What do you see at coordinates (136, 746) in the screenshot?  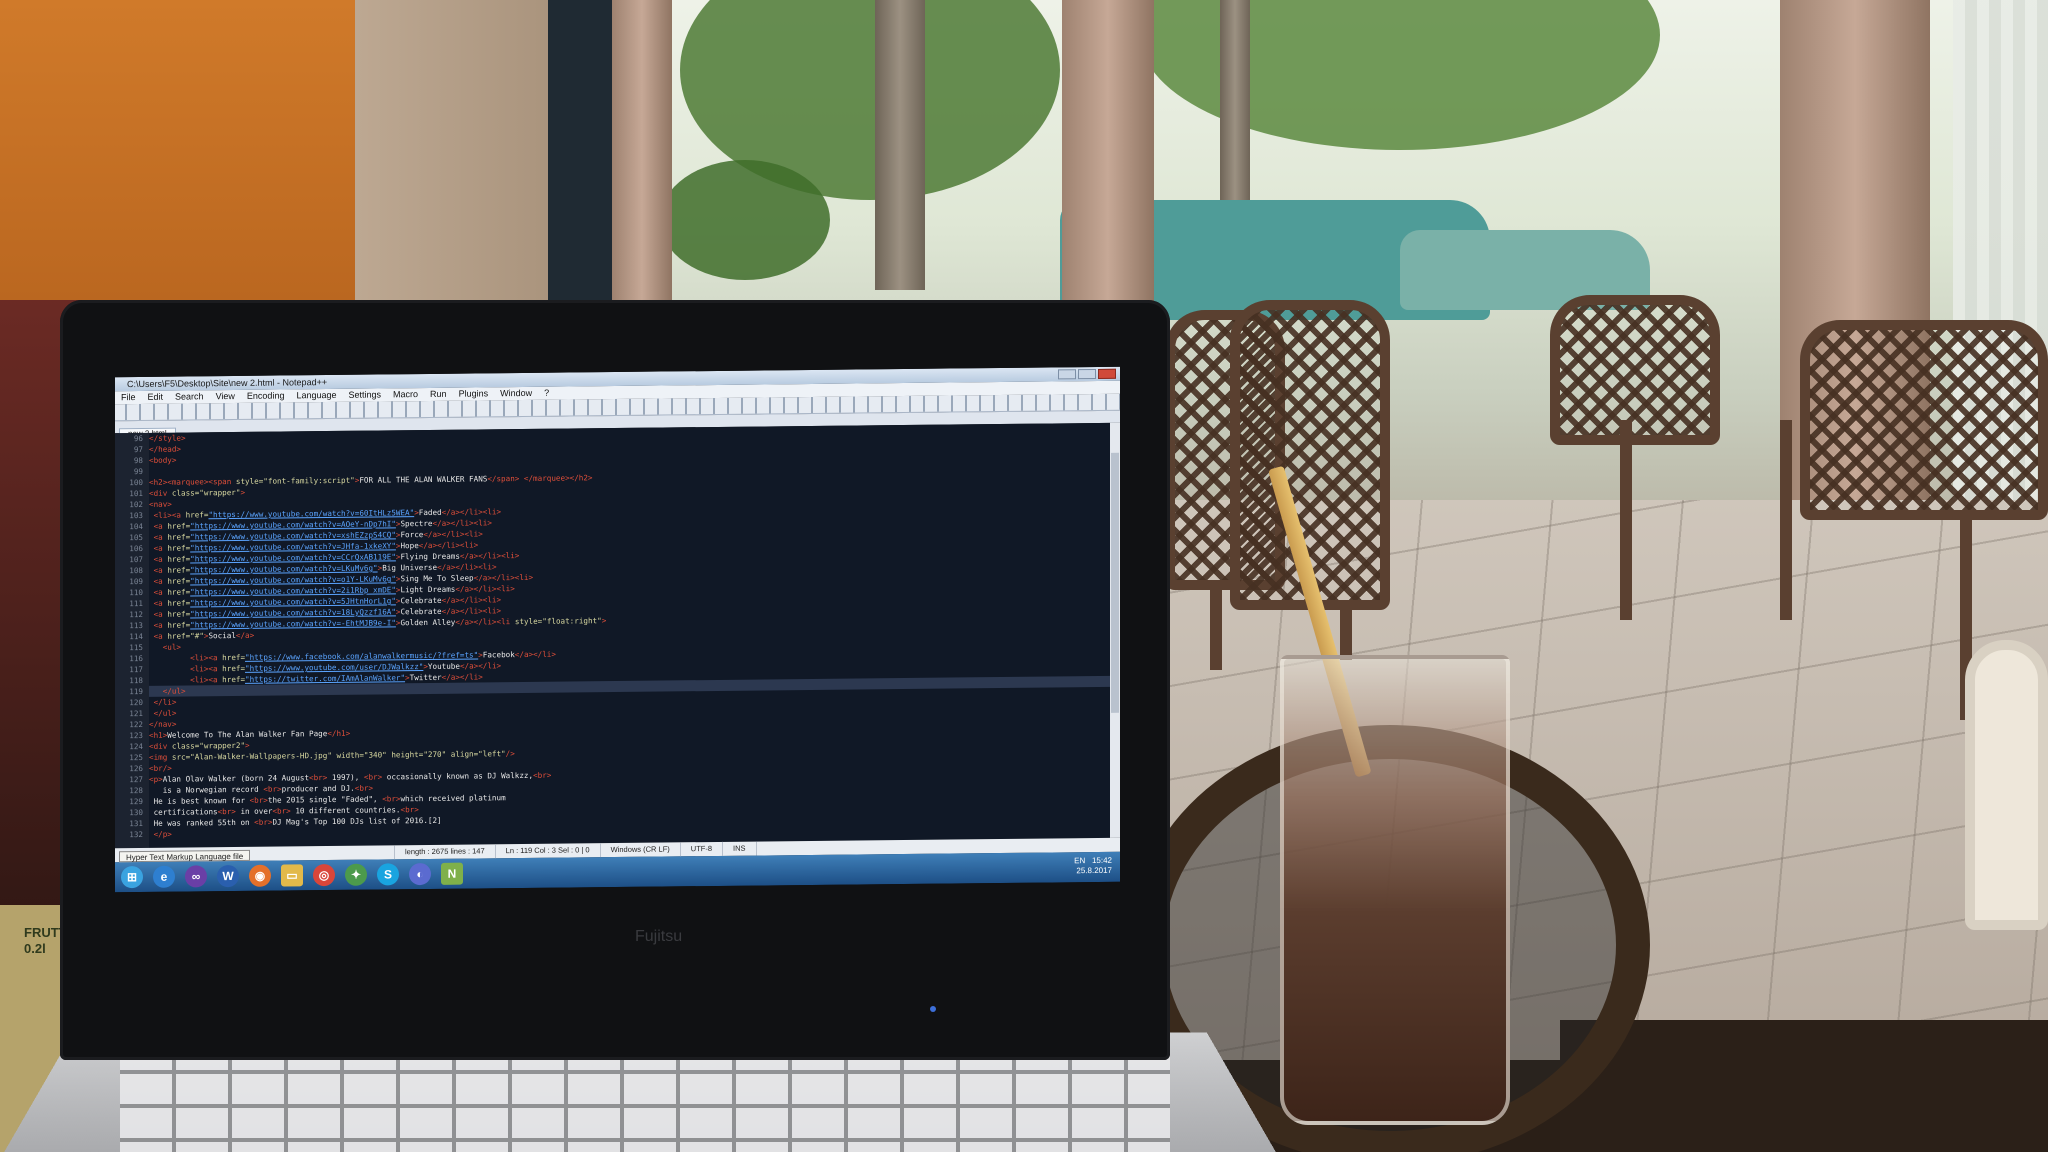 I see `line-number: 124` at bounding box center [136, 746].